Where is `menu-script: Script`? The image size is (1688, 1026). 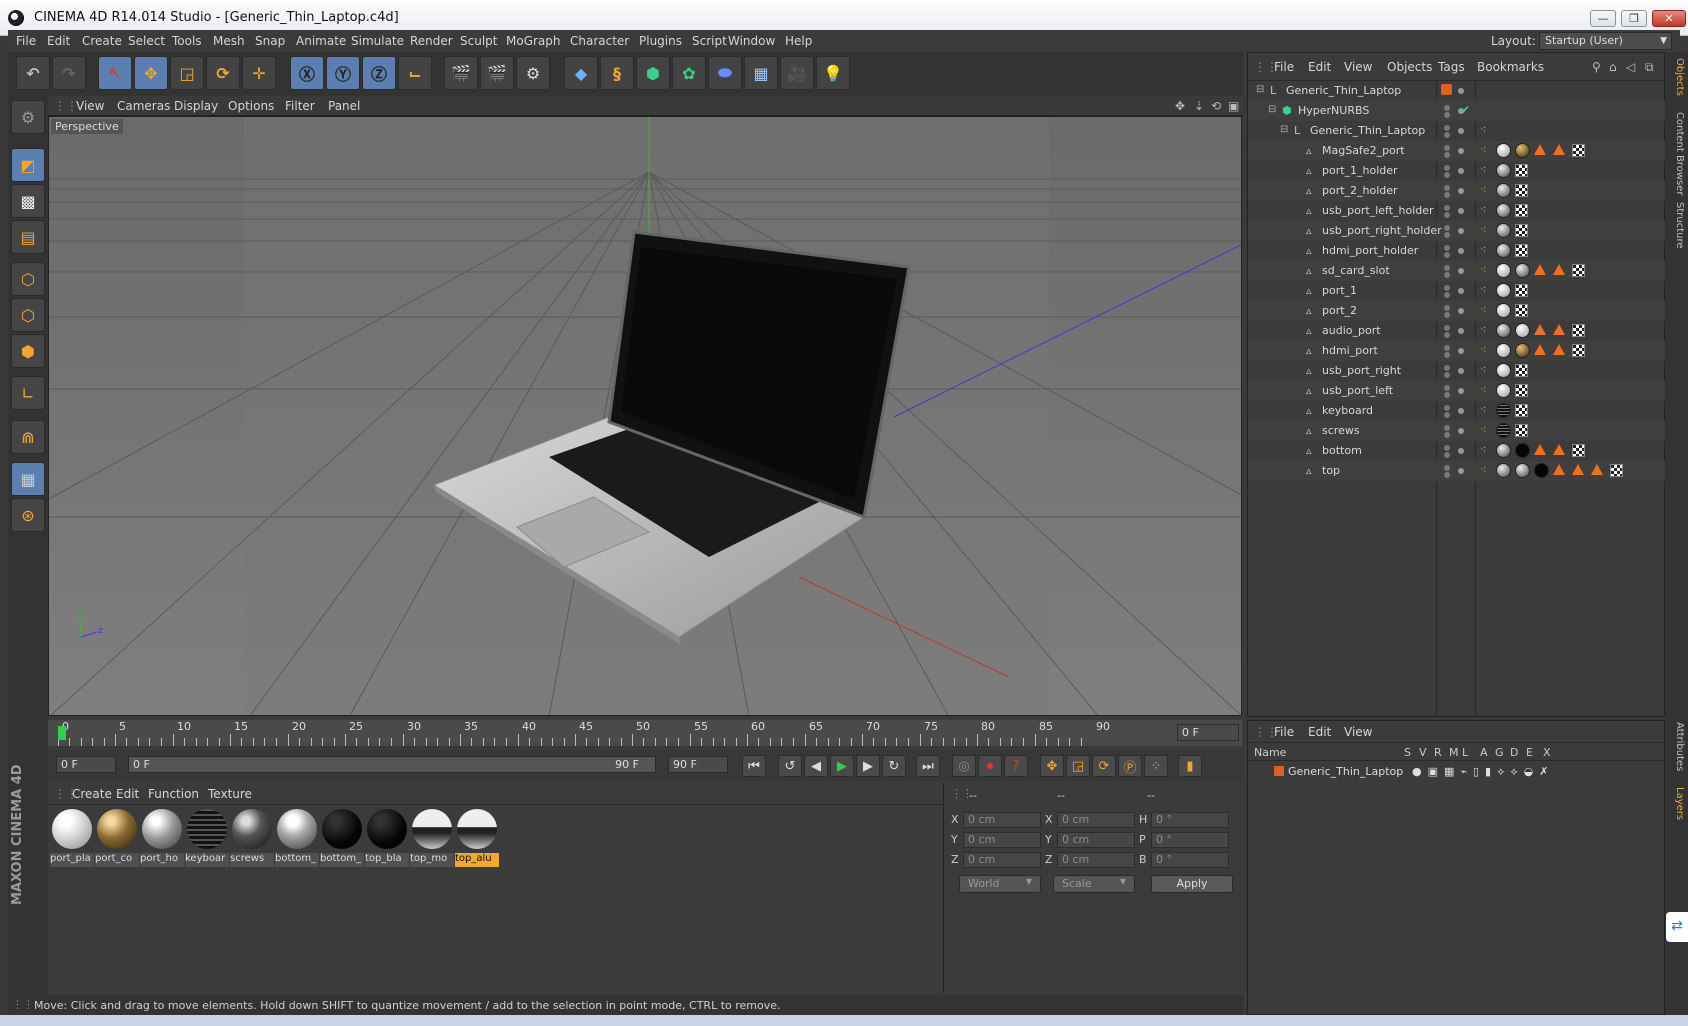
menu-script: Script is located at coordinates (709, 41).